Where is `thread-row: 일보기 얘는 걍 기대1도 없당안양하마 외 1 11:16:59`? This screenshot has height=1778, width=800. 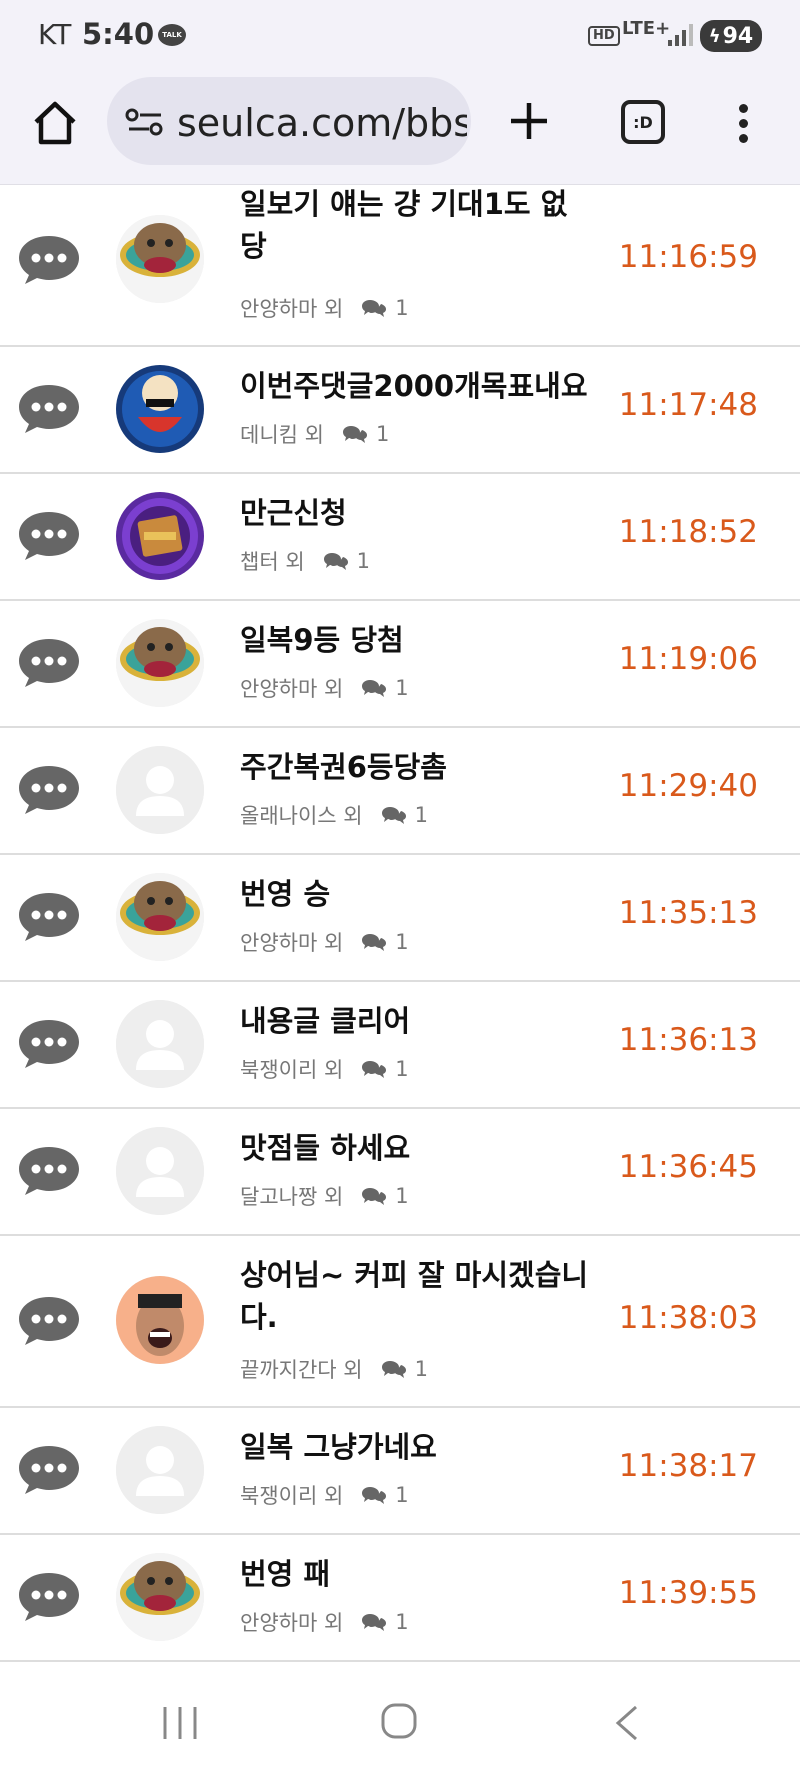
thread-row: 일보기 얘는 걍 기대1도 없당안양하마 외 1 11:16:59 is located at coordinates (400, 266).